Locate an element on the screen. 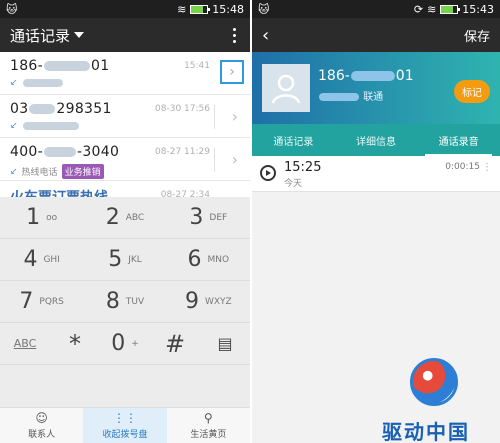  keypad-row: 1 oo 2 ABC 3 DEF is located at coordinates (125, 218).